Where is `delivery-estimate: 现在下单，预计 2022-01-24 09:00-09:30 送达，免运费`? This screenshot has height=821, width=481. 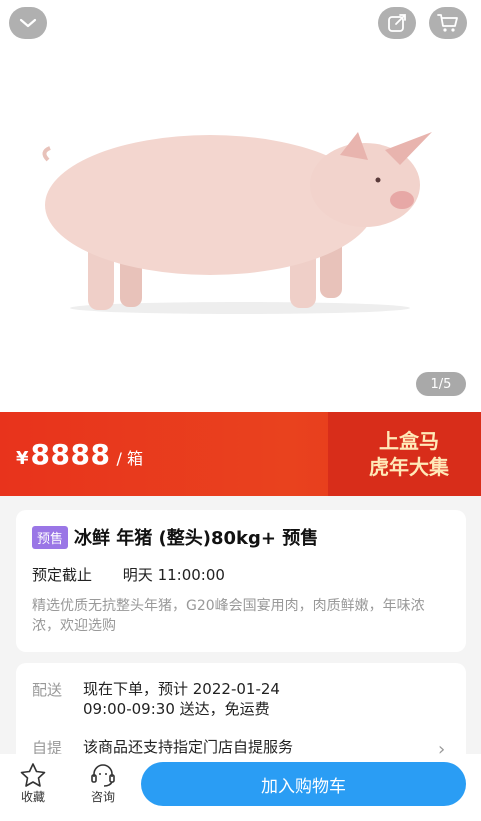 delivery-estimate: 现在下单，预计 2022-01-24 09:00-09:30 送达，免运费 is located at coordinates (181, 699).